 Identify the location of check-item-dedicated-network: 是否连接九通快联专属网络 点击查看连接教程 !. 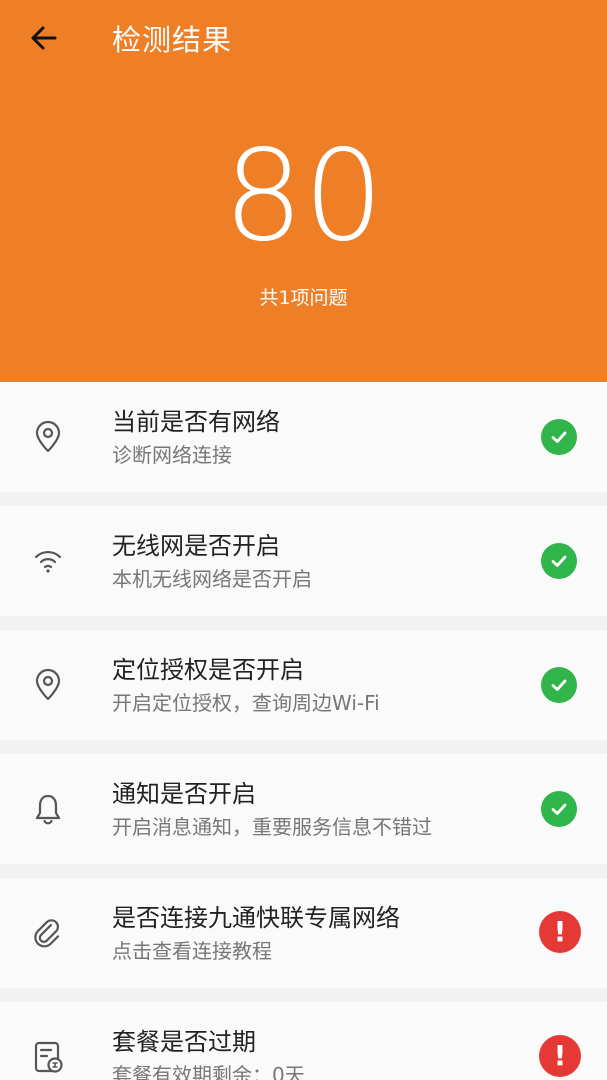
(303, 933).